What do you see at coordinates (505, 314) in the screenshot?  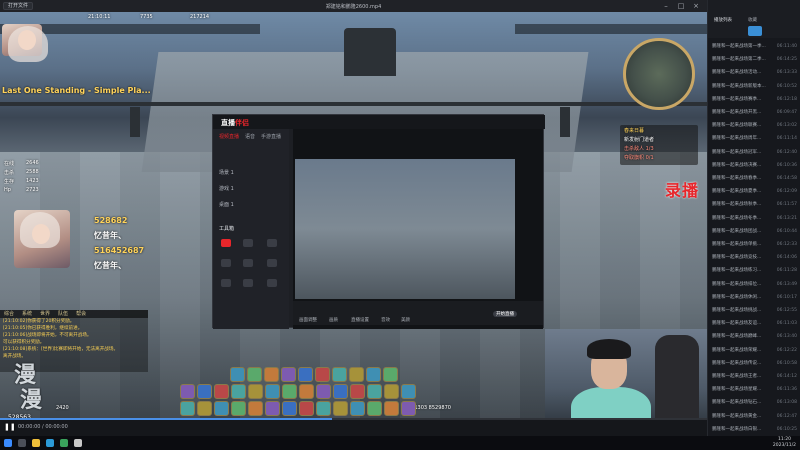 I see `start-live-button: 开始直播` at bounding box center [505, 314].